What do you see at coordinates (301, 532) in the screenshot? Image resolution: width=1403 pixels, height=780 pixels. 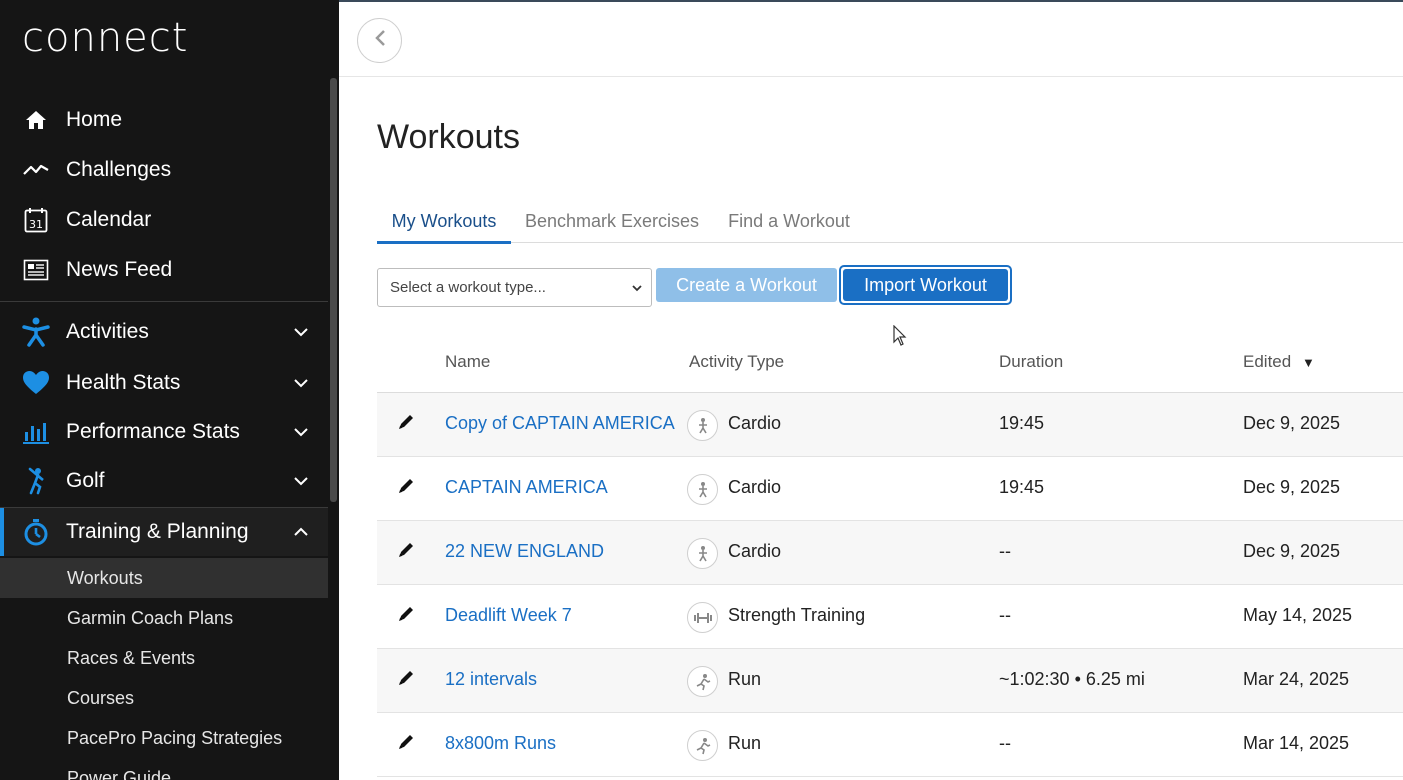 I see `chevron-up-icon` at bounding box center [301, 532].